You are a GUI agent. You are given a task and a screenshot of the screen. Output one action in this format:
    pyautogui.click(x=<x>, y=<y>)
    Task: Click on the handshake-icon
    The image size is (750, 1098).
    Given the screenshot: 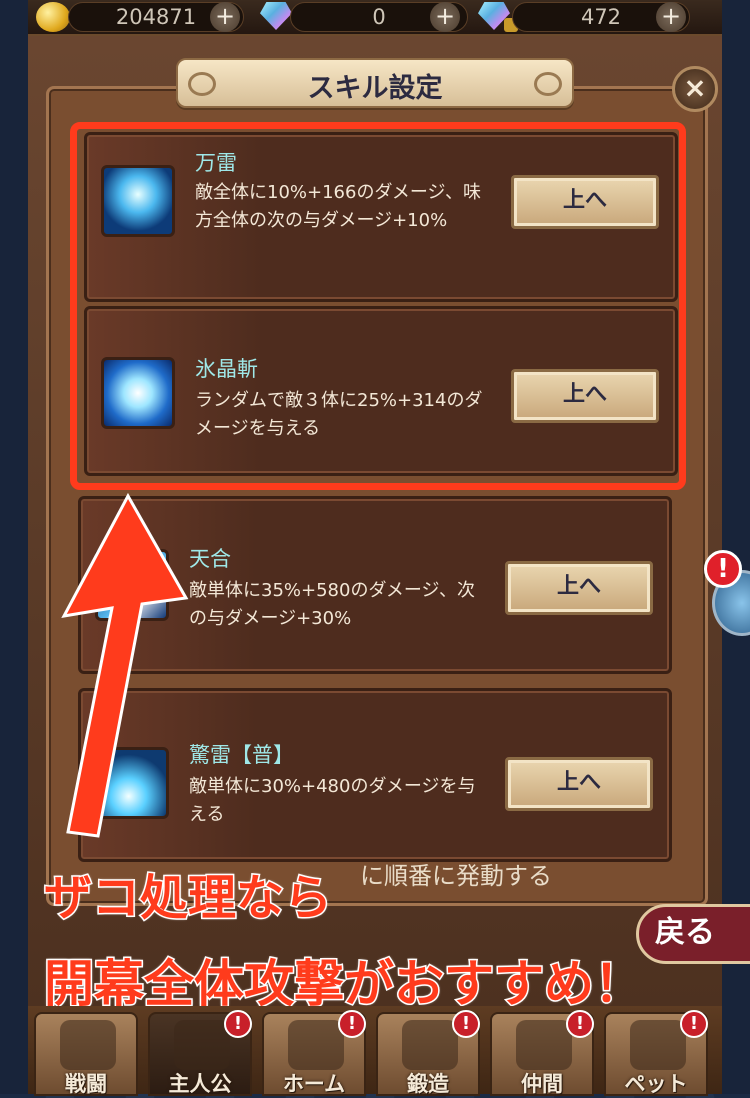 What is the action you would take?
    pyautogui.click(x=544, y=1045)
    